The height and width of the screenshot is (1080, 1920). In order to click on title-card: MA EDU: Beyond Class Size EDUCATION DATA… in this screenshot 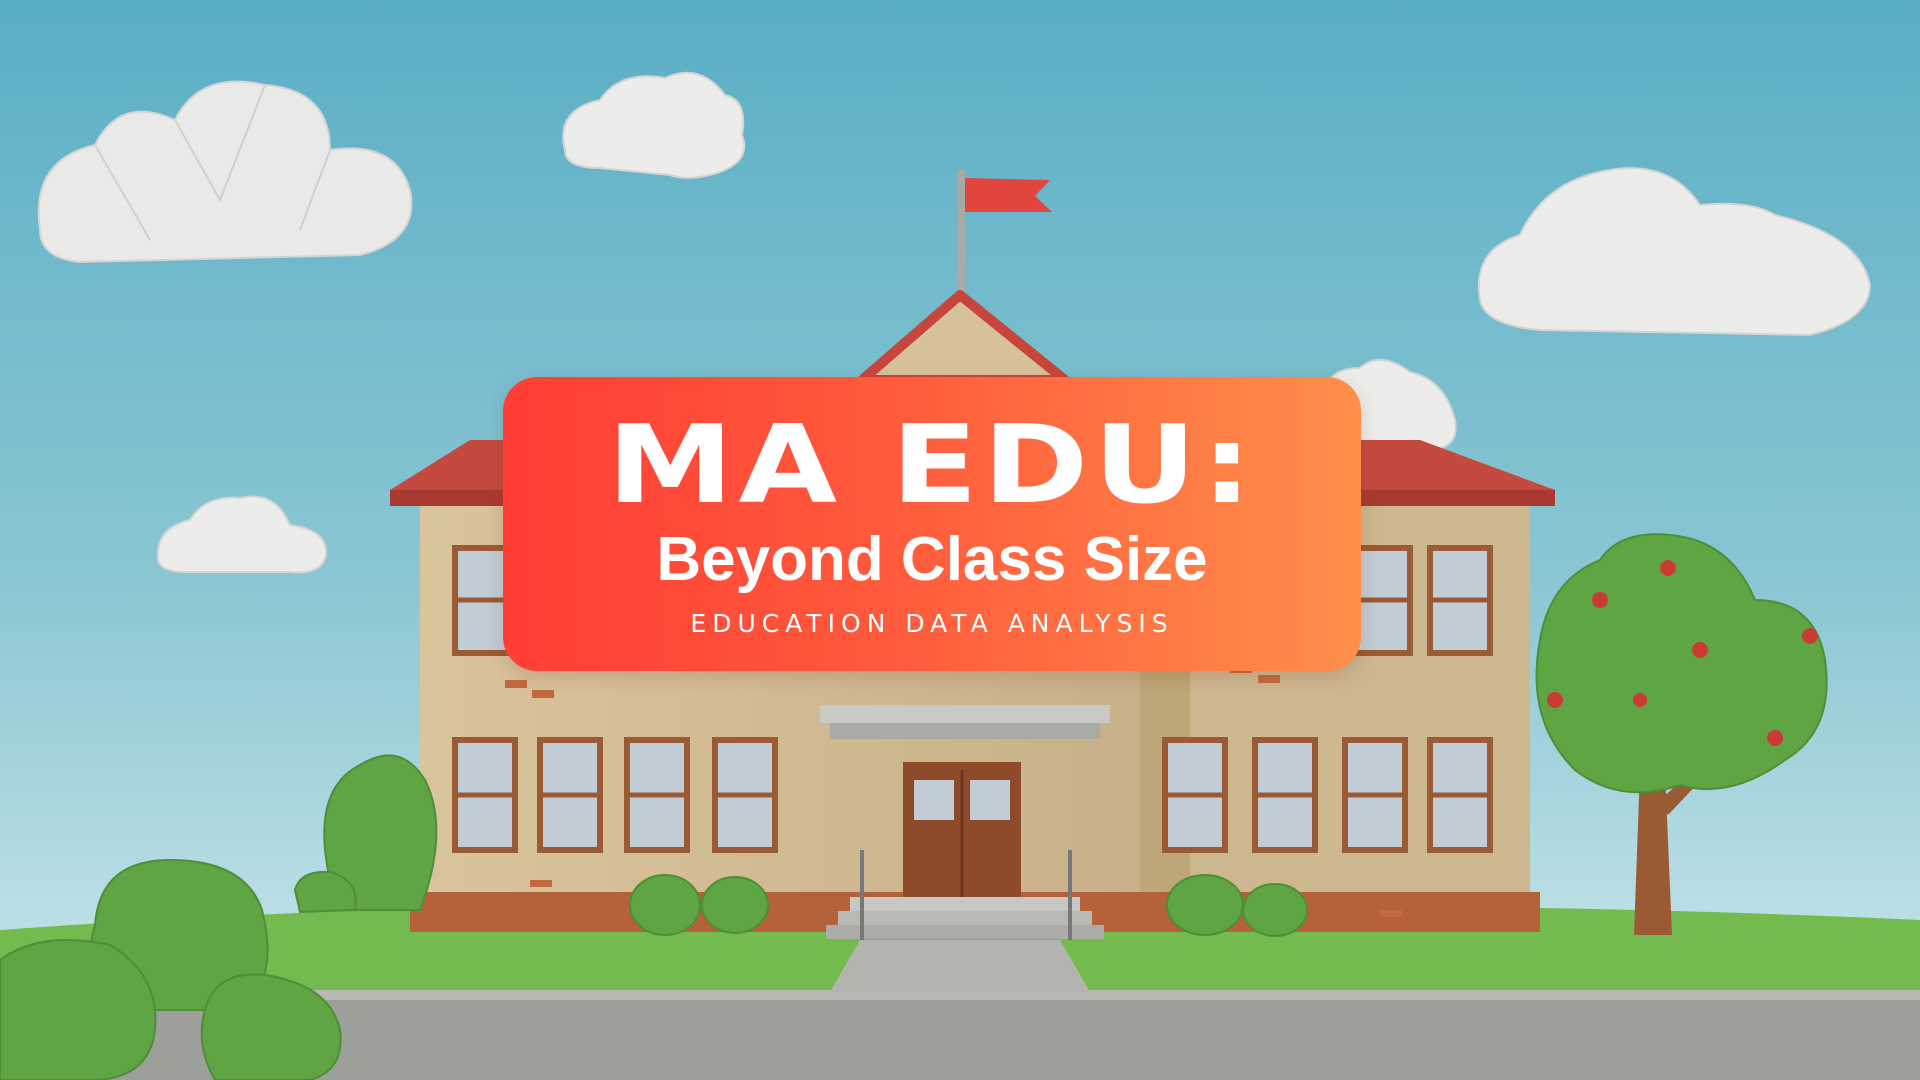, I will do `click(932, 524)`.